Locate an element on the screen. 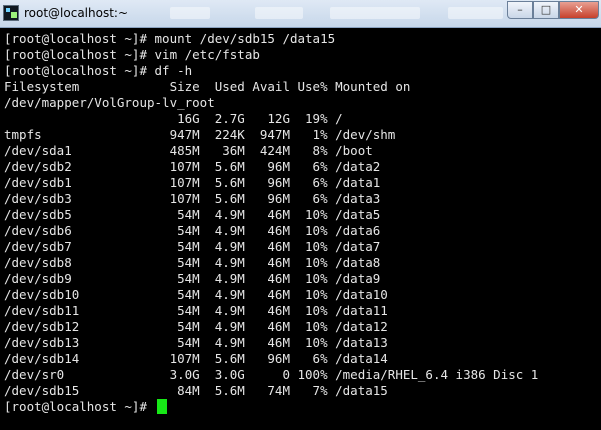  maximize-icon: □ is located at coordinates (546, 9).